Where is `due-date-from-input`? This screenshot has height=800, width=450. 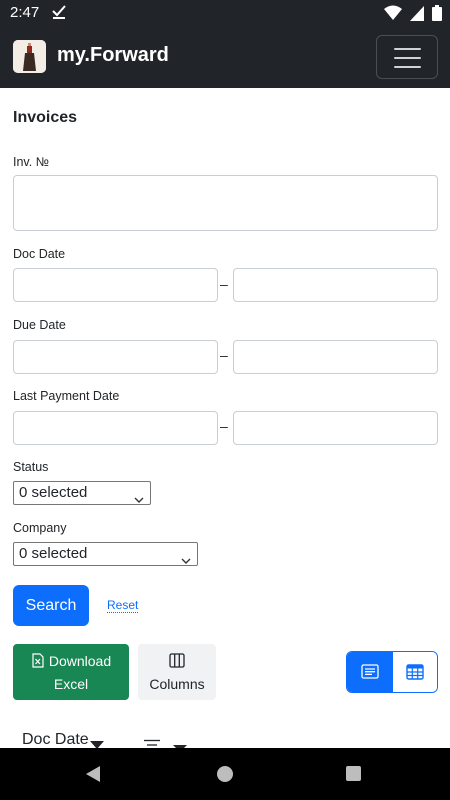
due-date-from-input is located at coordinates (115, 357).